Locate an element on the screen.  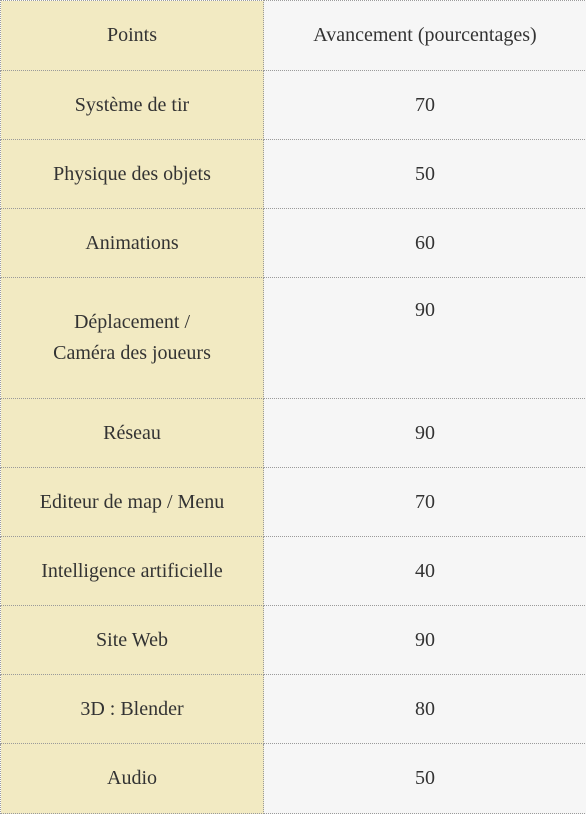
point-cell: Physique des objets is located at coordinates (132, 174).